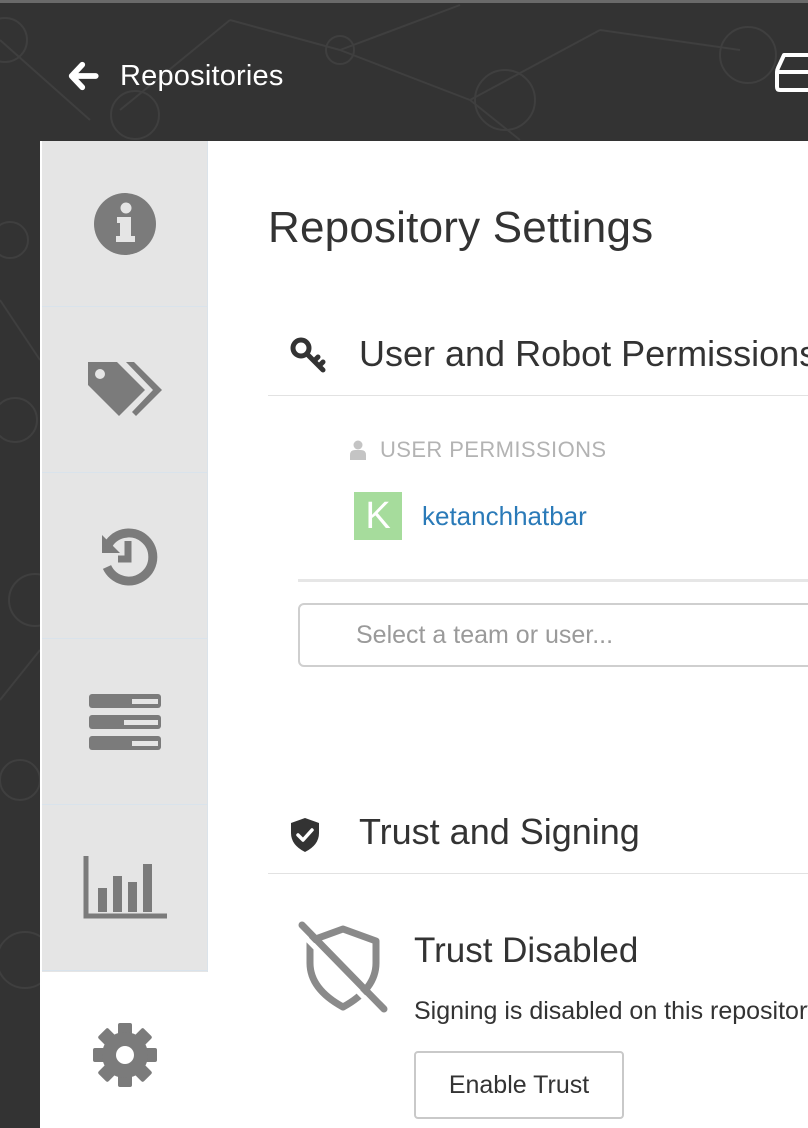 The width and height of the screenshot is (808, 1128). I want to click on shield-check-icon, so click(305, 835).